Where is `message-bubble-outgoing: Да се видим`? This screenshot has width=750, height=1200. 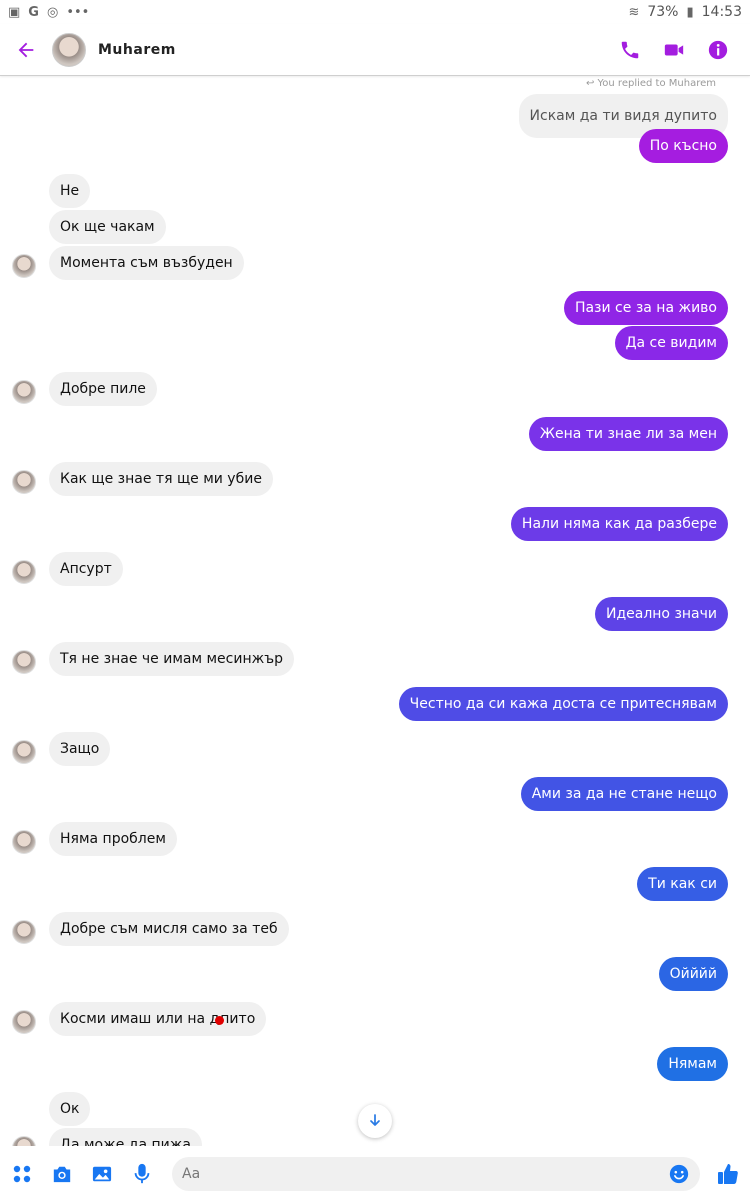
message-bubble-outgoing: Да се видим is located at coordinates (671, 343).